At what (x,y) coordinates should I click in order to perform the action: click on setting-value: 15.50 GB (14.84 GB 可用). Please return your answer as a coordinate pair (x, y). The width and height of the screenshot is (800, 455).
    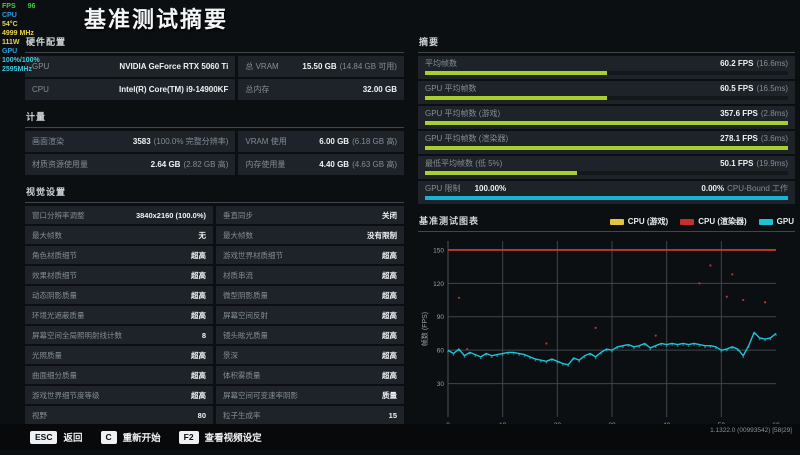
    Looking at the image, I should click on (349, 66).